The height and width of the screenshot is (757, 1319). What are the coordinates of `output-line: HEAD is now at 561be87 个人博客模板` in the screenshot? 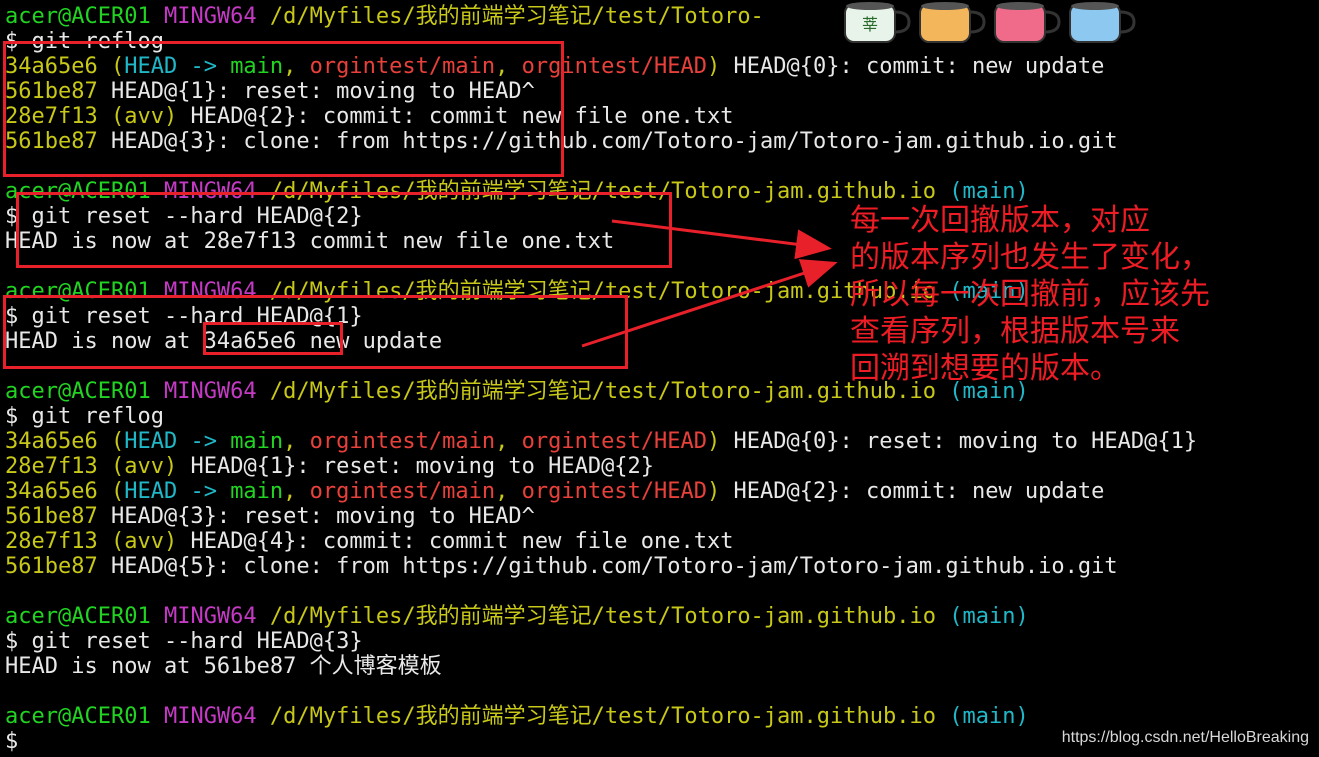 It's located at (223, 666).